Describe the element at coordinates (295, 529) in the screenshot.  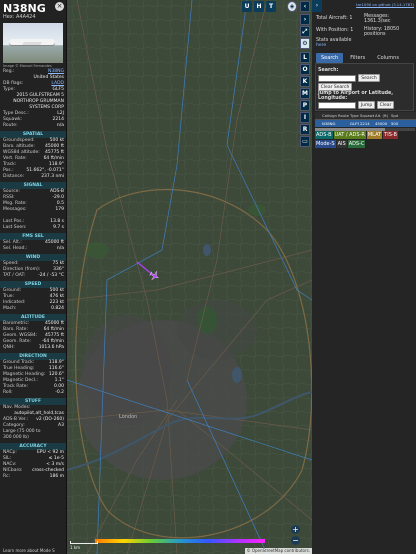
I see `zoom-in-button: +` at that location.